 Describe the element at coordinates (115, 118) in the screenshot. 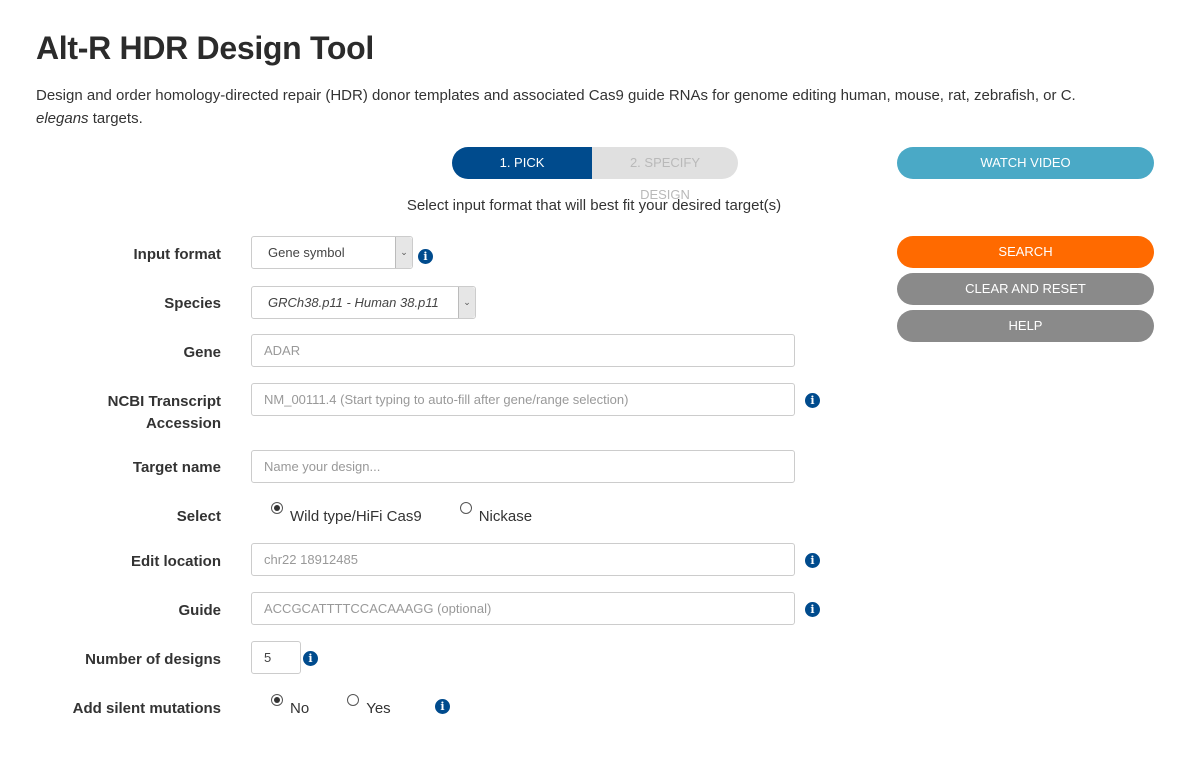

I see `description-tail: targets.` at that location.